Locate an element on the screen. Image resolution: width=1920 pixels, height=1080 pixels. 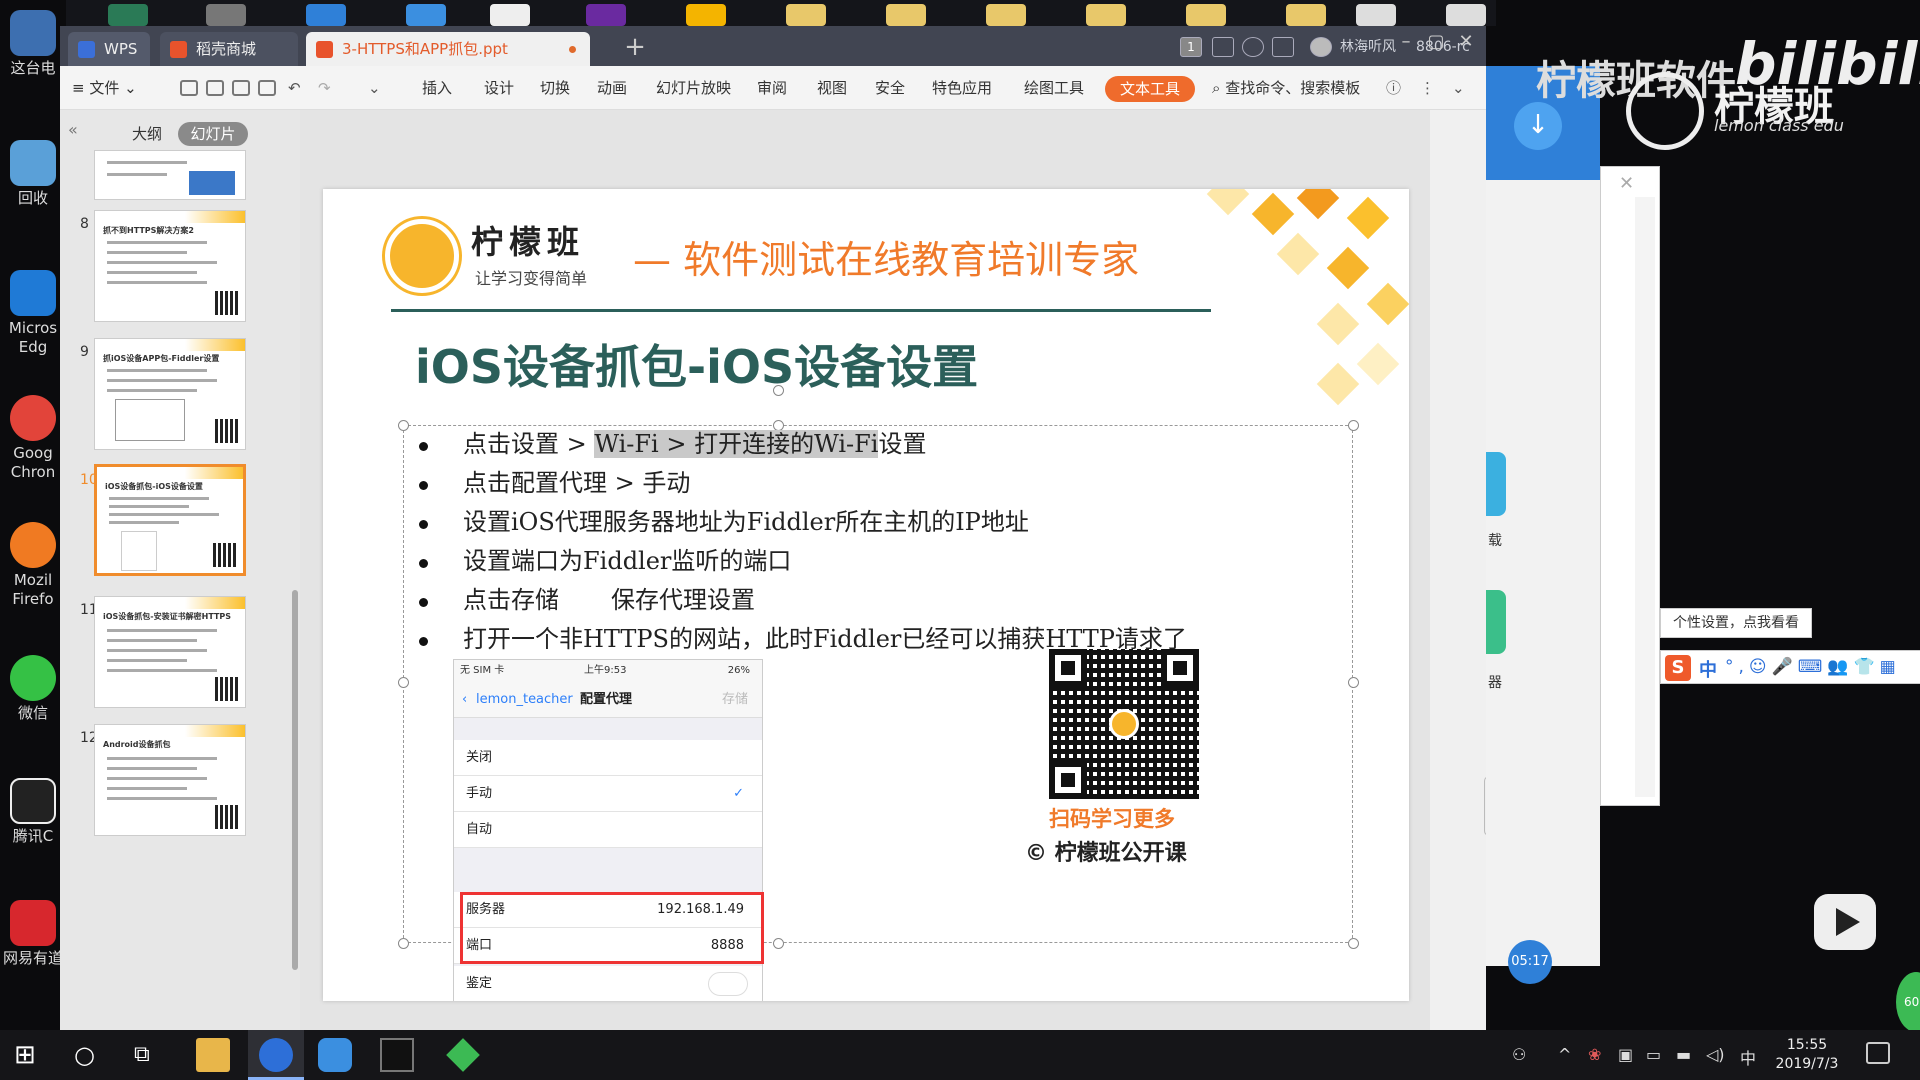
tab-current-document: 3-HTTPS和APP抓包.ppt is located at coordinates (448, 49).